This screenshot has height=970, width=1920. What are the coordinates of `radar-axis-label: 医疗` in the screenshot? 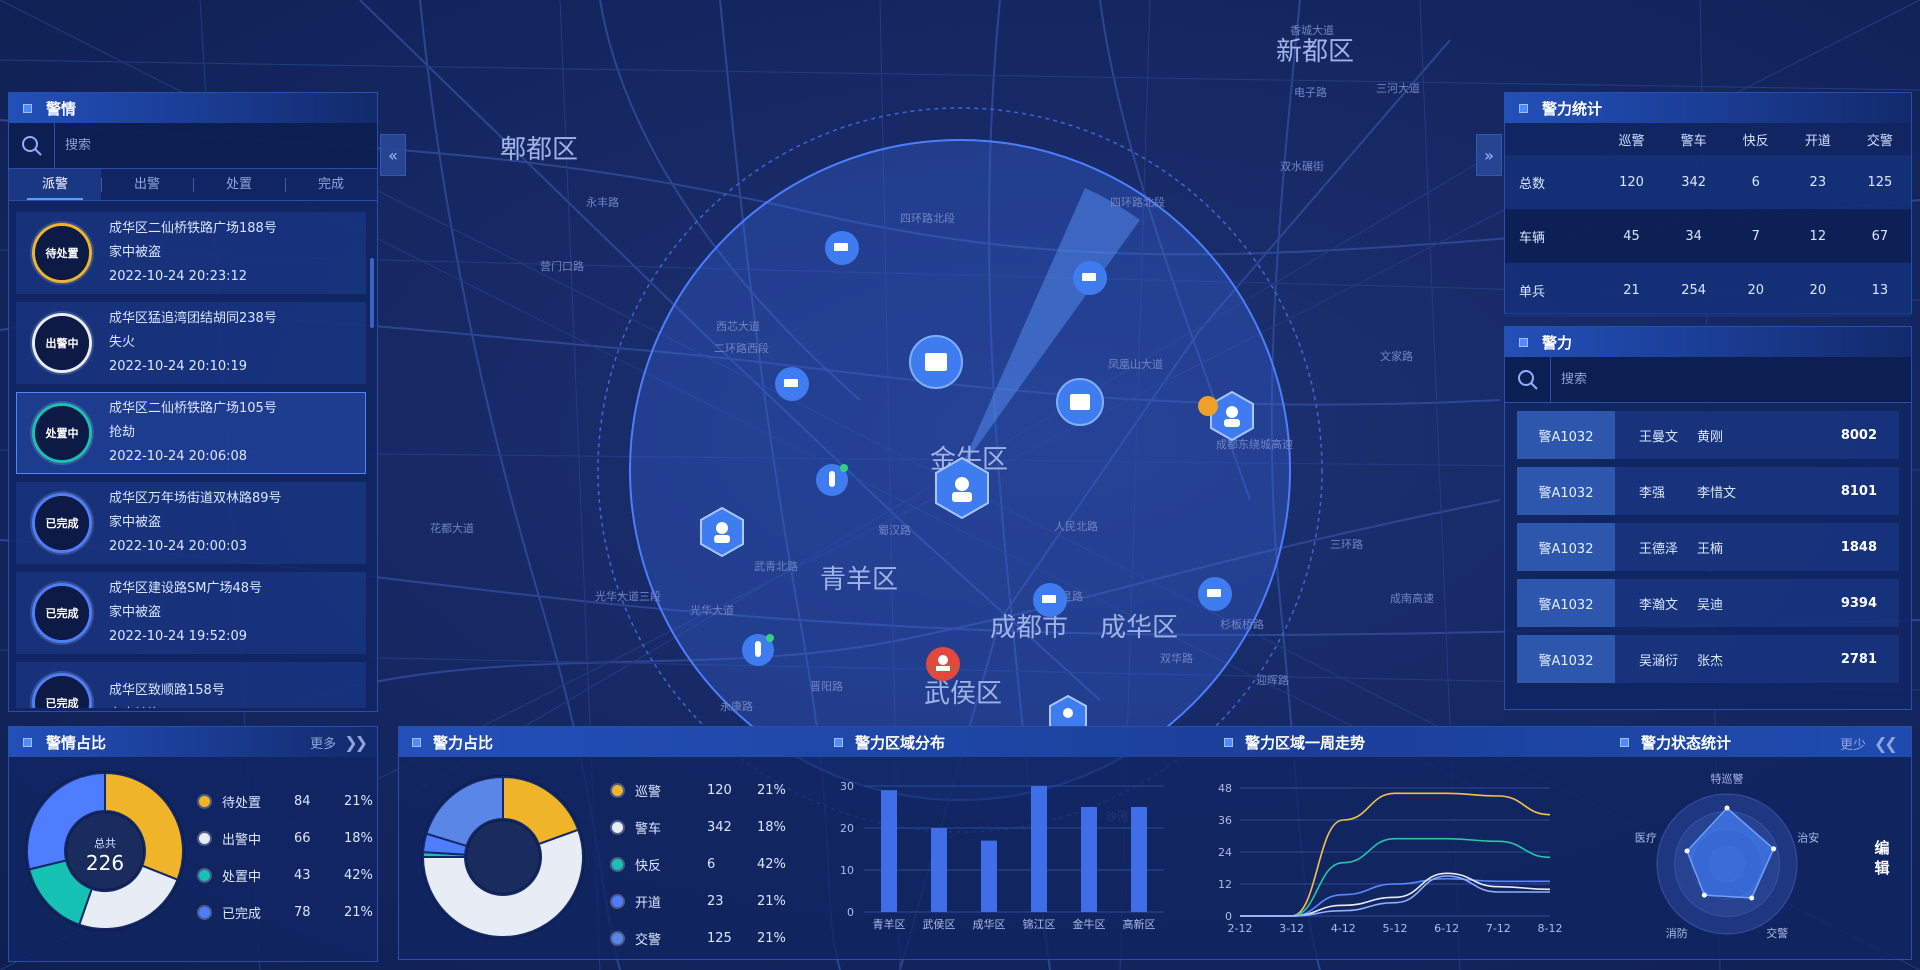 It's located at (1646, 838).